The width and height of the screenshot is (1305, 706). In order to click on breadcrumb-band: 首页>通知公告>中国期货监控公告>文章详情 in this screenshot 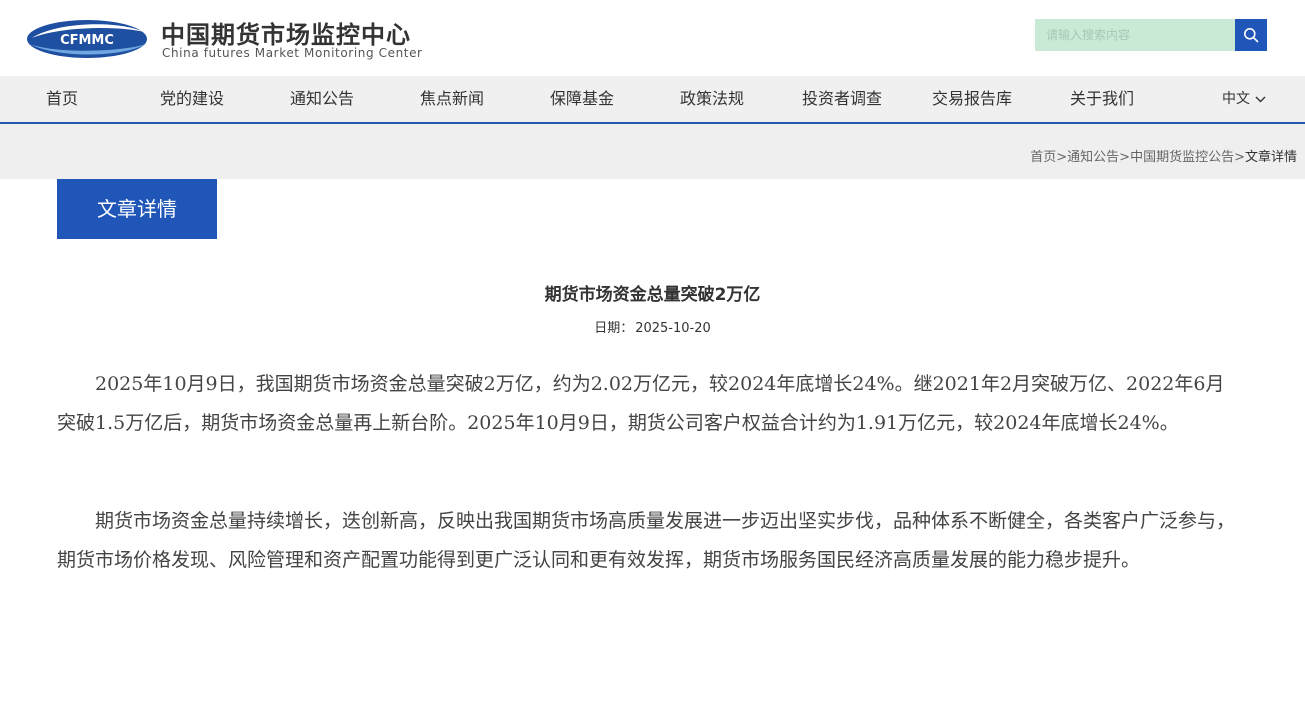, I will do `click(652, 151)`.